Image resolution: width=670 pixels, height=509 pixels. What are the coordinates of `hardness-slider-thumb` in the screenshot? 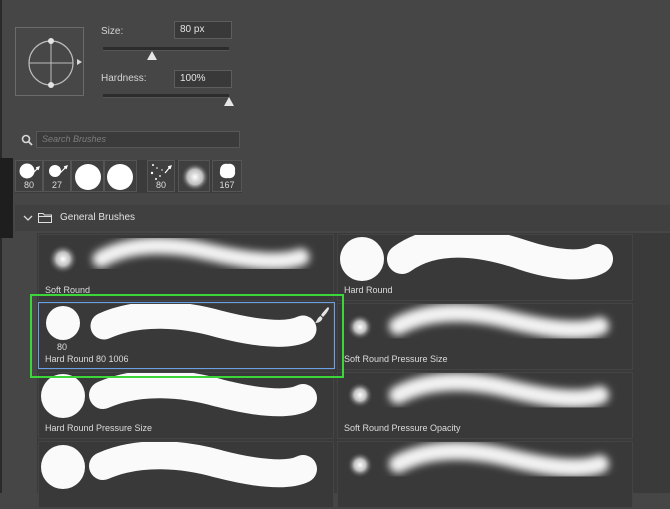 It's located at (229, 101).